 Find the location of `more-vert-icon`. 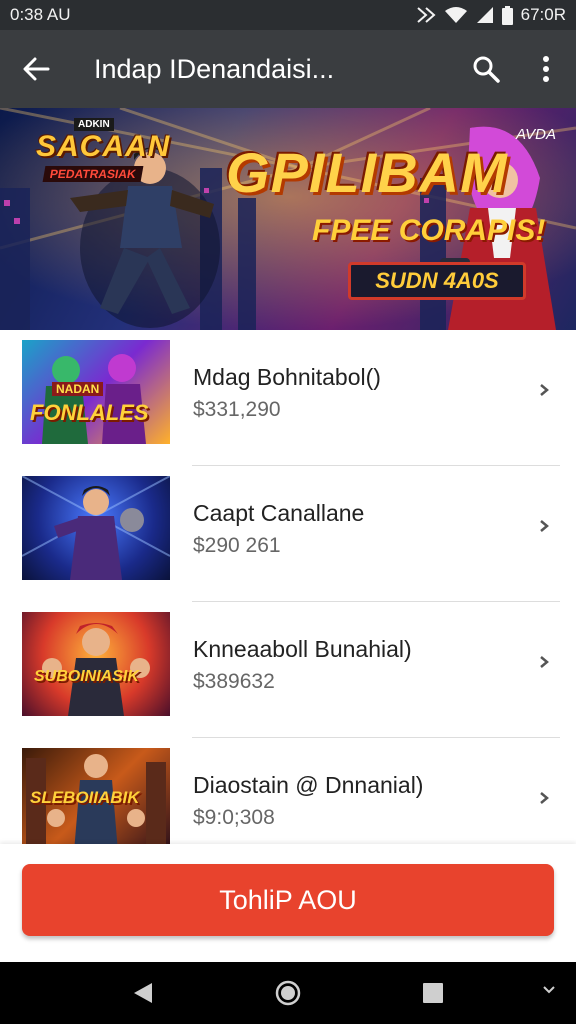

more-vert-icon is located at coordinates (546, 69).